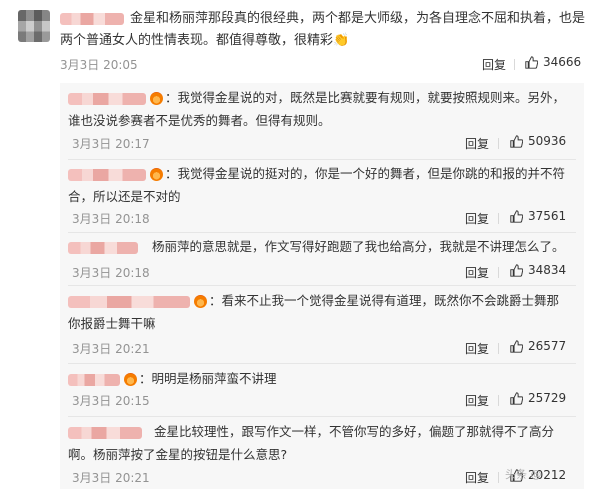 This screenshot has width=598, height=489. I want to click on main-reply-button: 回复, so click(494, 64).